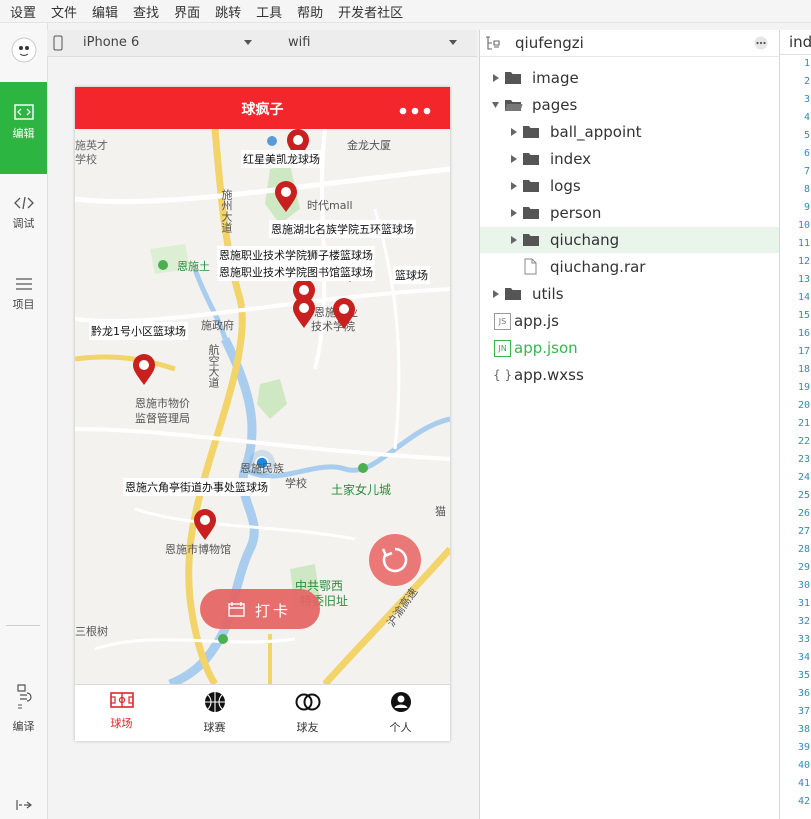 The image size is (811, 819). Describe the element at coordinates (629, 105) in the screenshot. I see `tree-folder: pages` at that location.